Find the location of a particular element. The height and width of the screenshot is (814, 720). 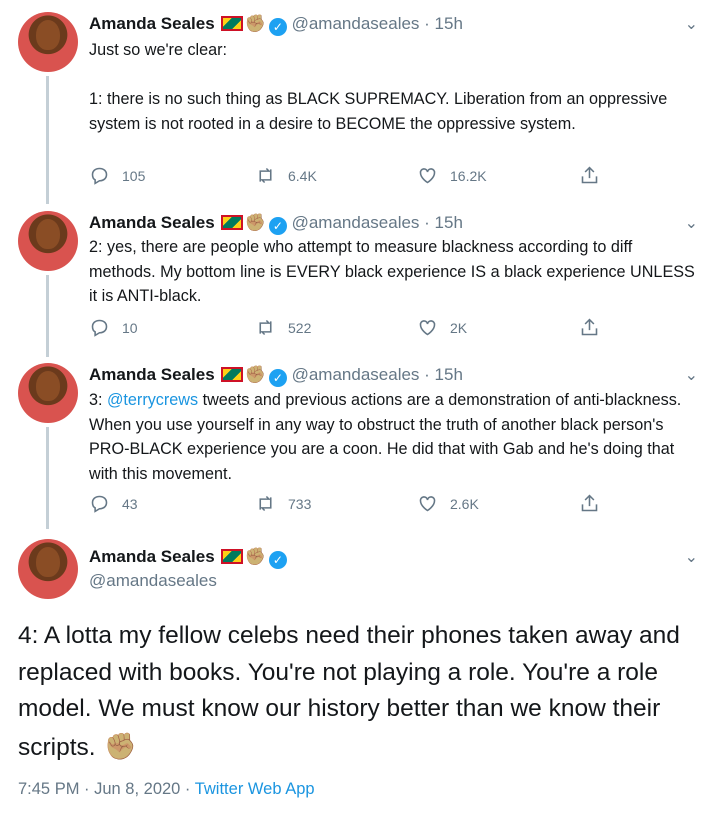

tweet-actions: 43 733 2.6K is located at coordinates (349, 505).